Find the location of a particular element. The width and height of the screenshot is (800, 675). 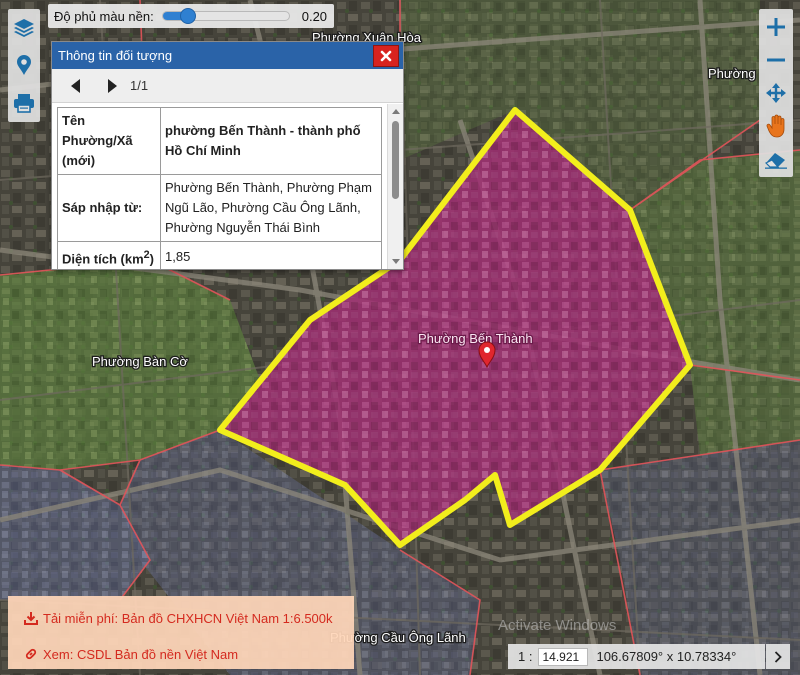

attr-key-area: Diện tích (km2) is located at coordinates (109, 254).